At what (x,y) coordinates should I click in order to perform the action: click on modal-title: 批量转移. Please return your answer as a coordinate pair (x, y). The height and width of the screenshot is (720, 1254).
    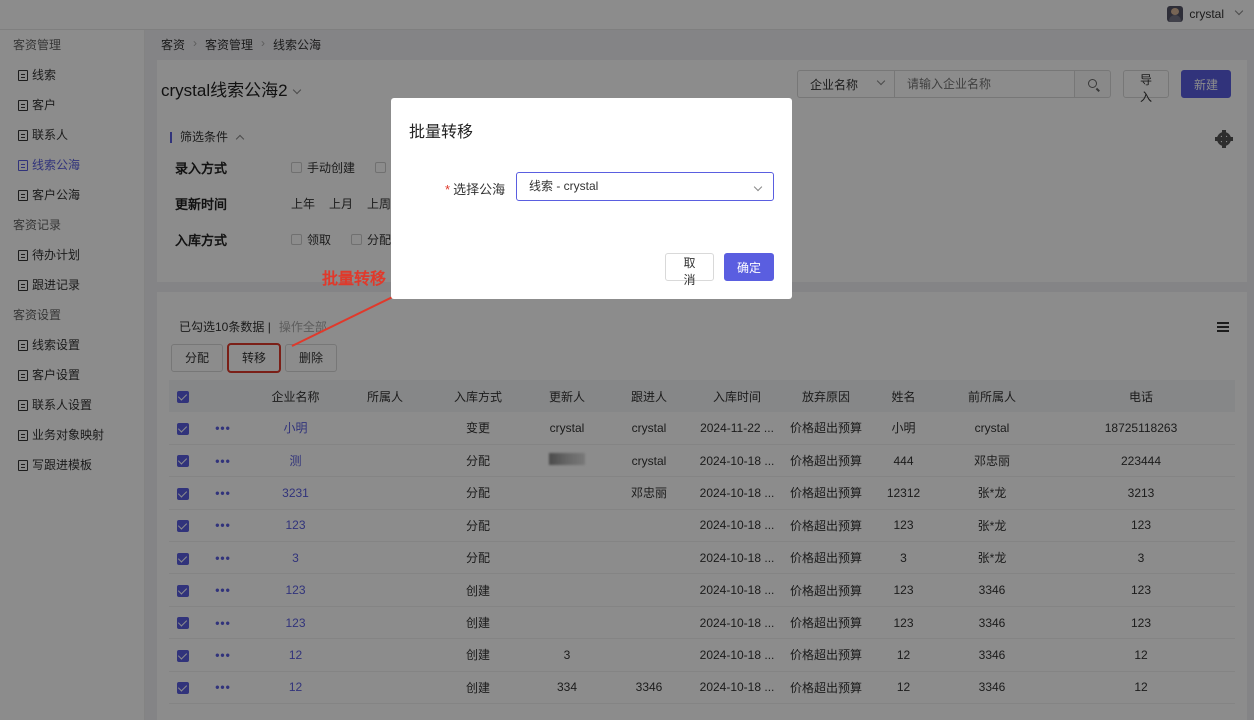
    Looking at the image, I should click on (441, 132).